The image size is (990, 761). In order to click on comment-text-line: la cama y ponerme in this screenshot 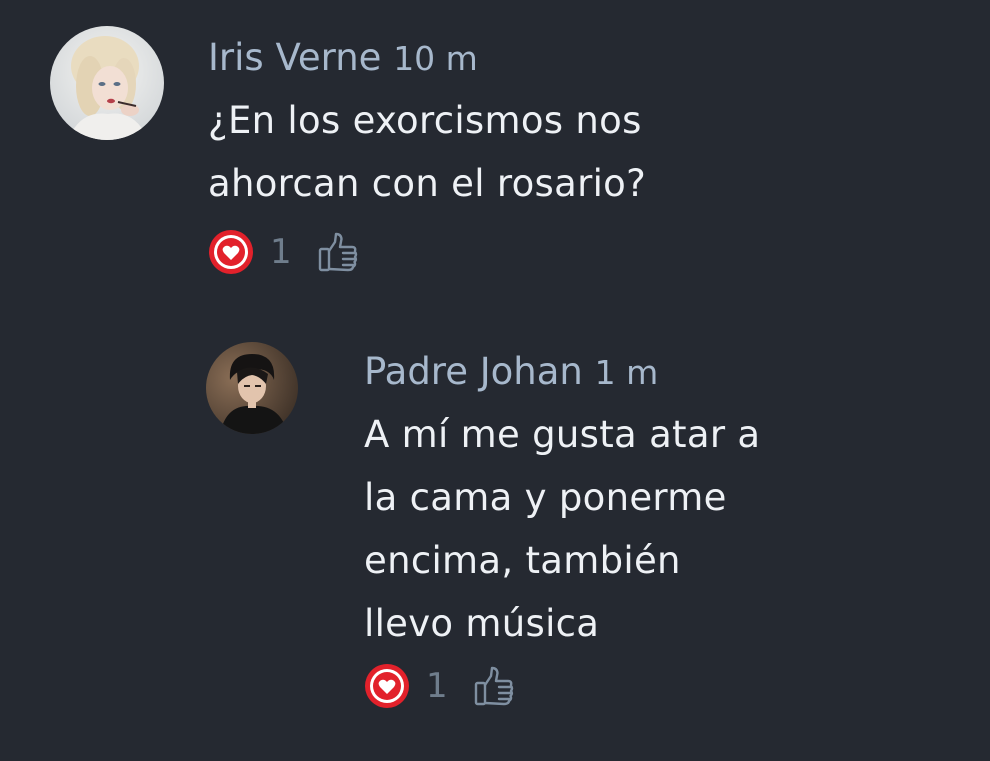, I will do `click(545, 497)`.